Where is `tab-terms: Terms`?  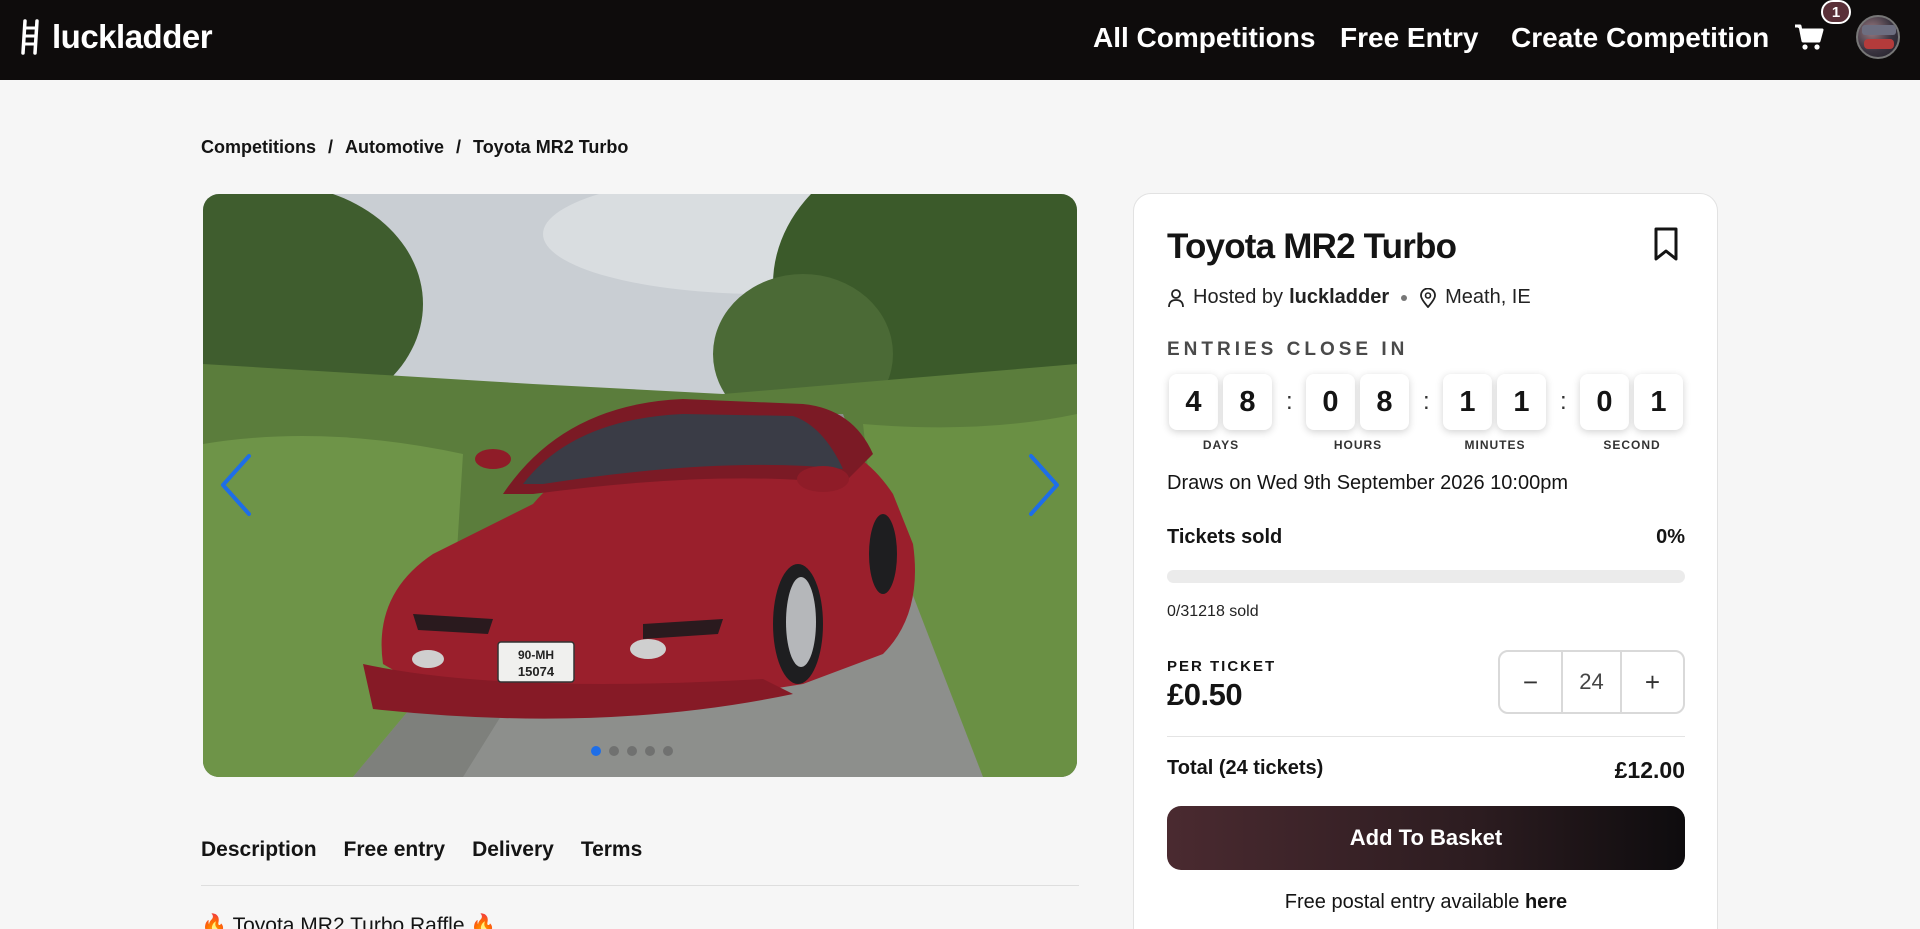 tab-terms: Terms is located at coordinates (611, 853).